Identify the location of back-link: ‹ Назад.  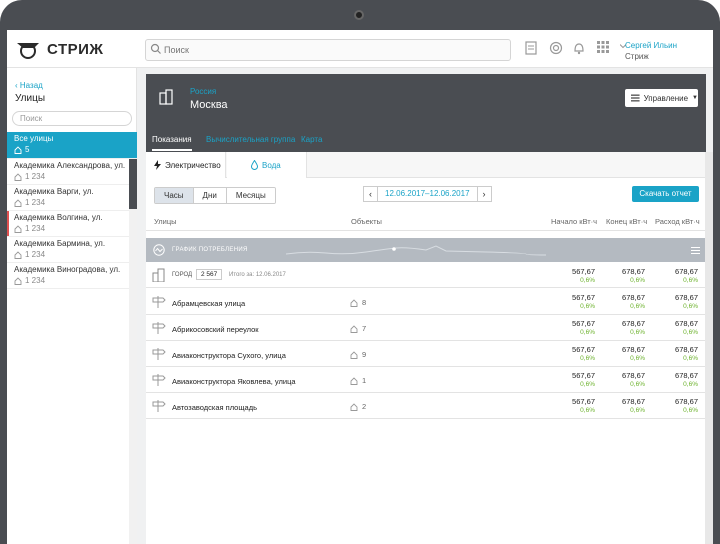
(29, 85).